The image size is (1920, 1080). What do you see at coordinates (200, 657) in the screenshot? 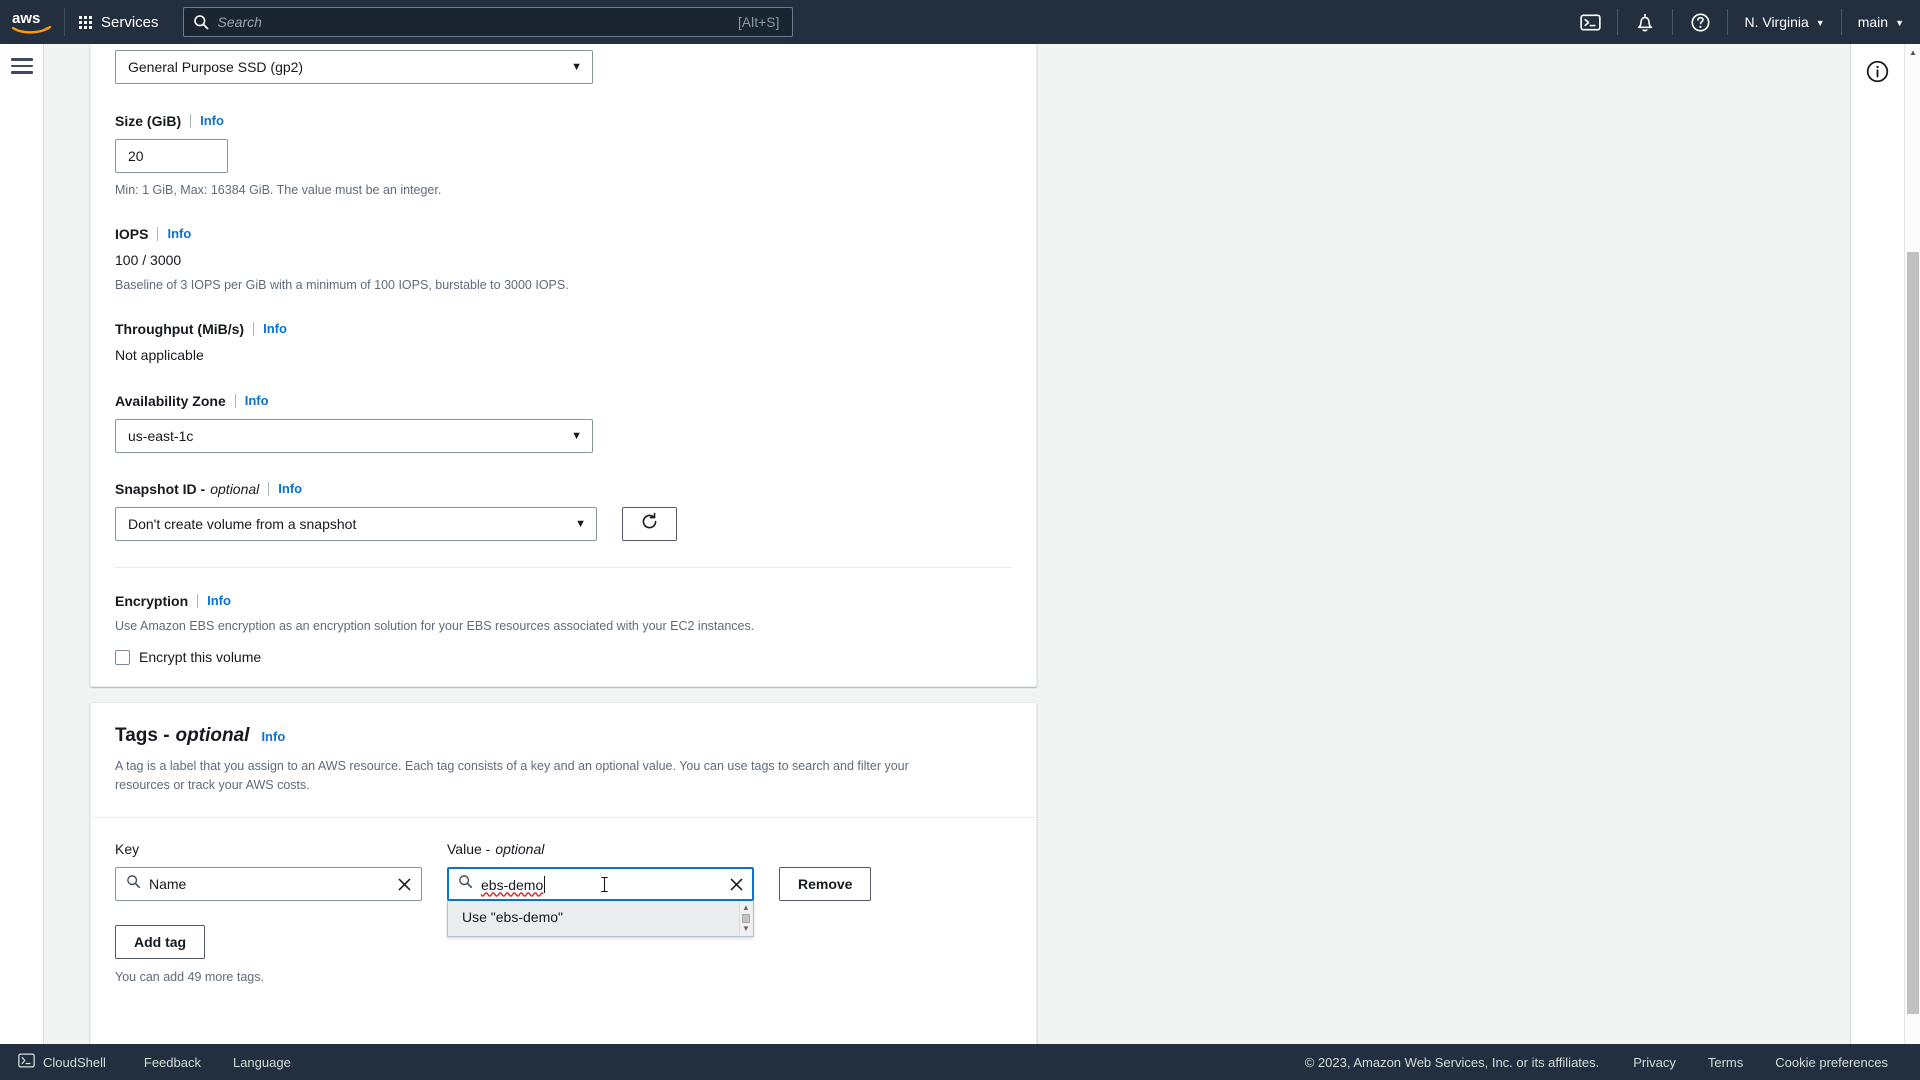
I see `encrypt-volume-label: Encrypt this volume` at bounding box center [200, 657].